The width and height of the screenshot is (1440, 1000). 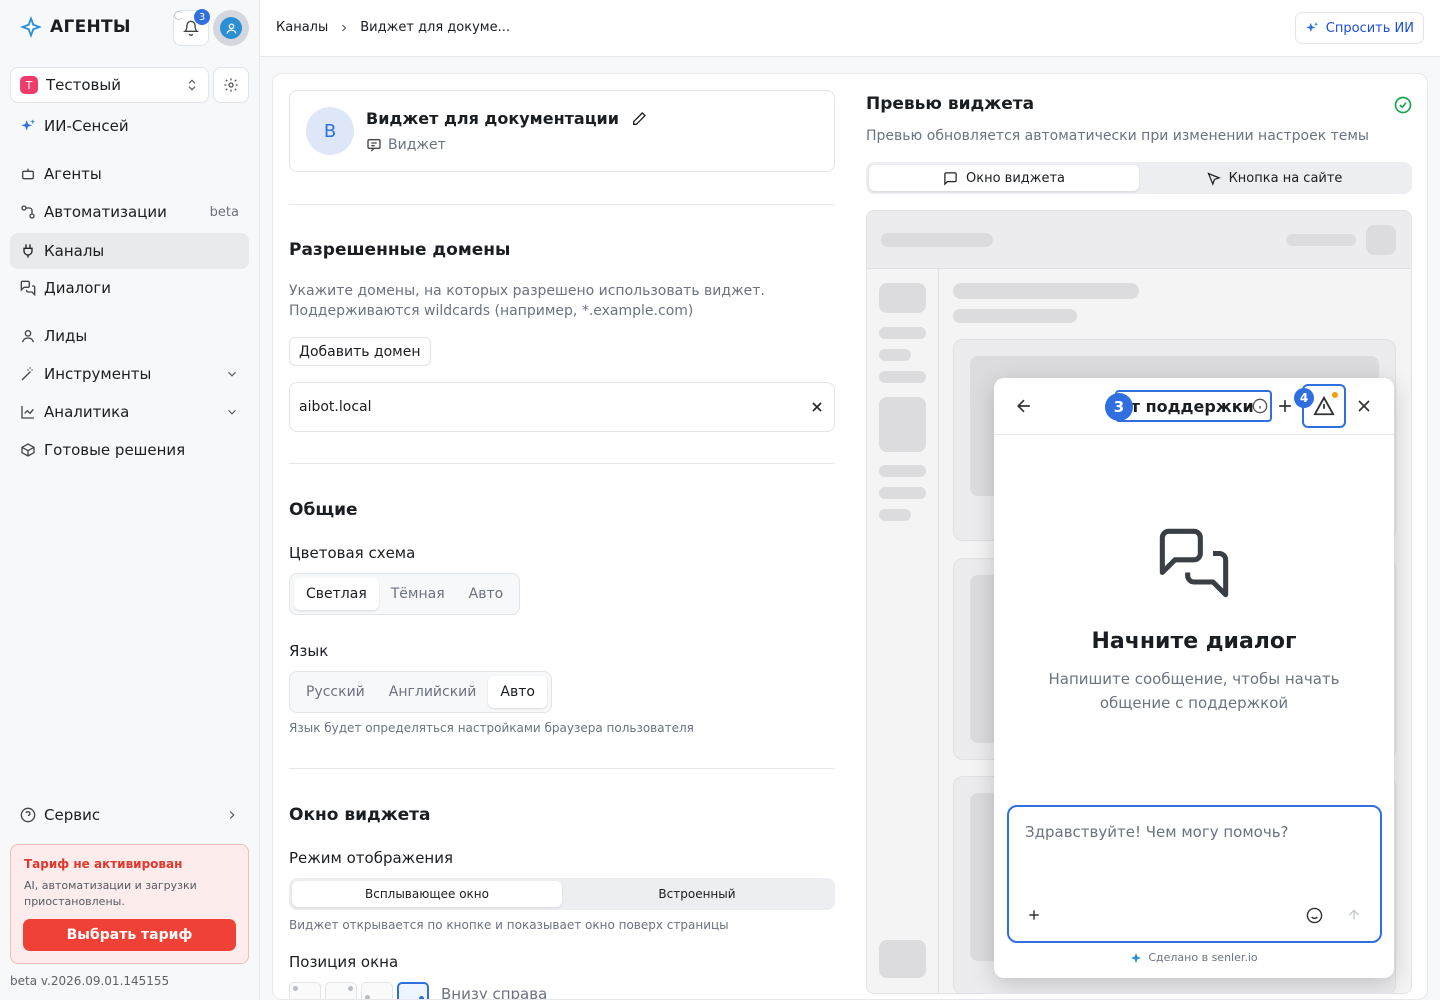 I want to click on language-auto: Авто, so click(x=517, y=692).